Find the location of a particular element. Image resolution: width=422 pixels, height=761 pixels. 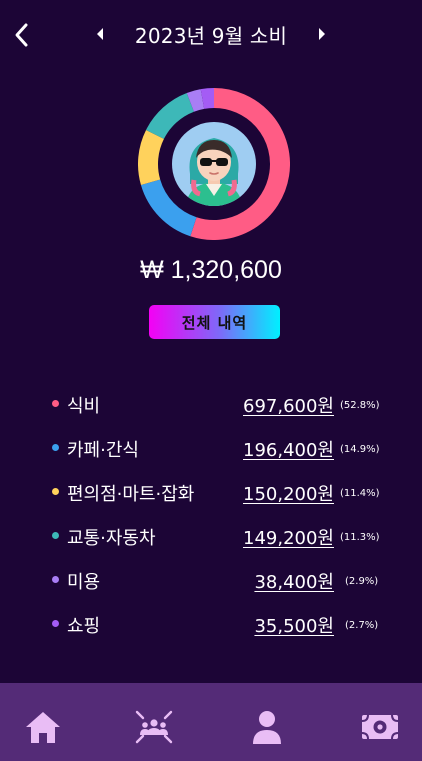

category-name: 식비 is located at coordinates (84, 406).